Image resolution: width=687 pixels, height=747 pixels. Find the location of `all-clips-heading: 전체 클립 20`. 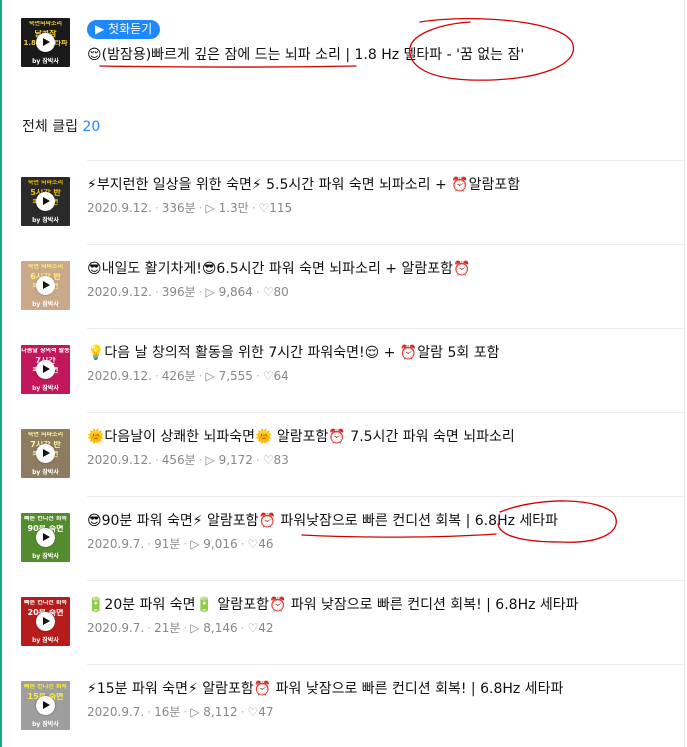

all-clips-heading: 전체 클립 20 is located at coordinates (61, 126).